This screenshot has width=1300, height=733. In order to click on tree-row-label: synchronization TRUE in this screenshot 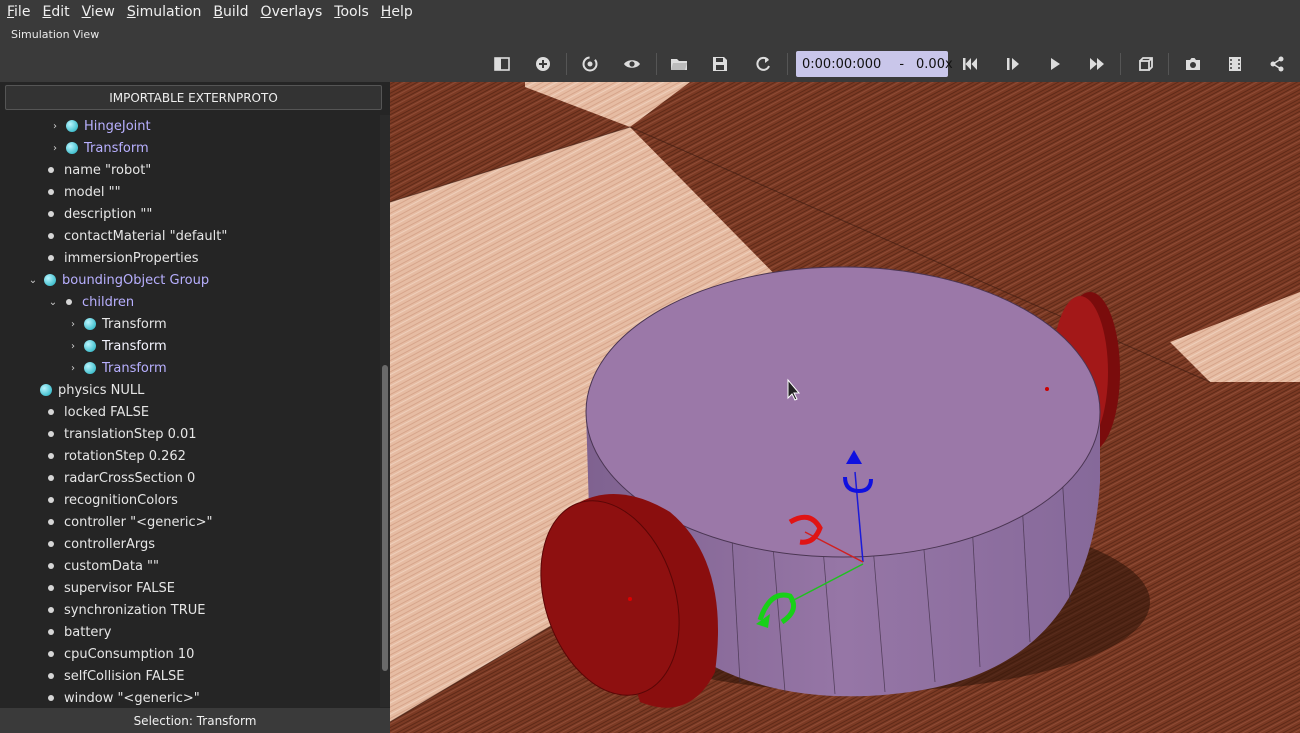, I will do `click(135, 610)`.